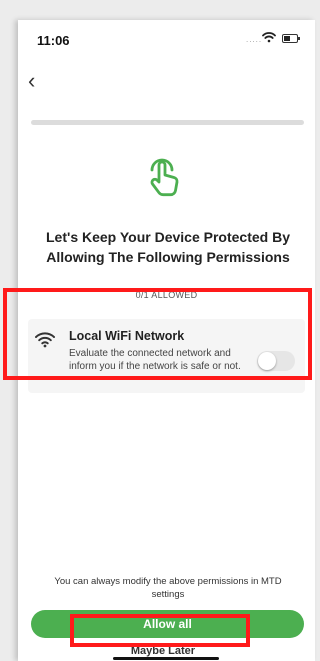 The image size is (320, 661). What do you see at coordinates (166, 295) in the screenshot?
I see `allowed-count: 0/1 ALLOWED` at bounding box center [166, 295].